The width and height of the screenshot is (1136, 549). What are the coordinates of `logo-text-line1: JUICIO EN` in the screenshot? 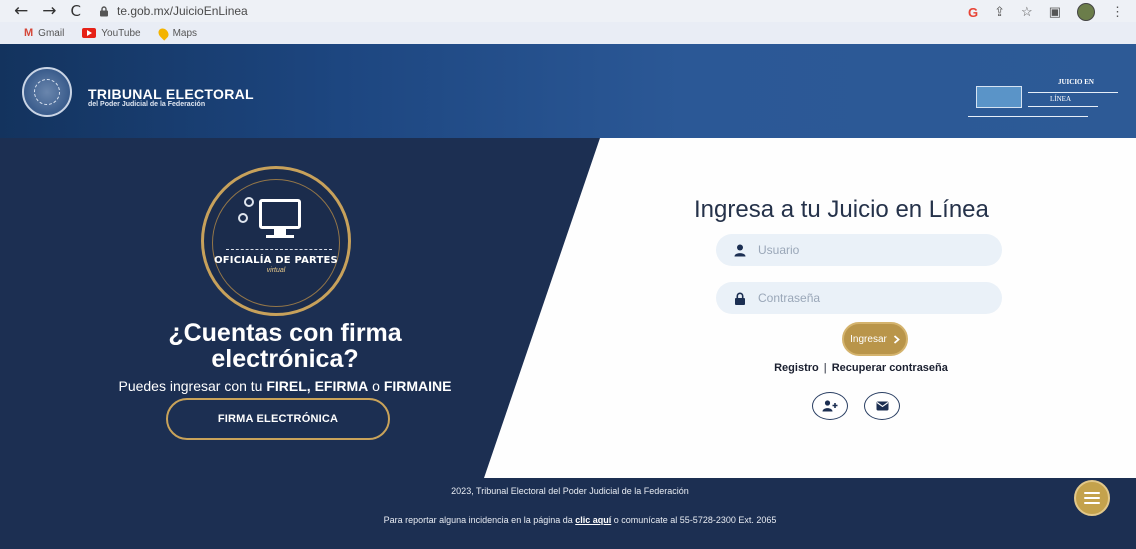 It's located at (1076, 82).